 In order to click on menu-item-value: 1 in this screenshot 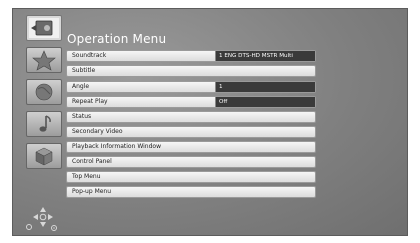, I will do `click(265, 87)`.